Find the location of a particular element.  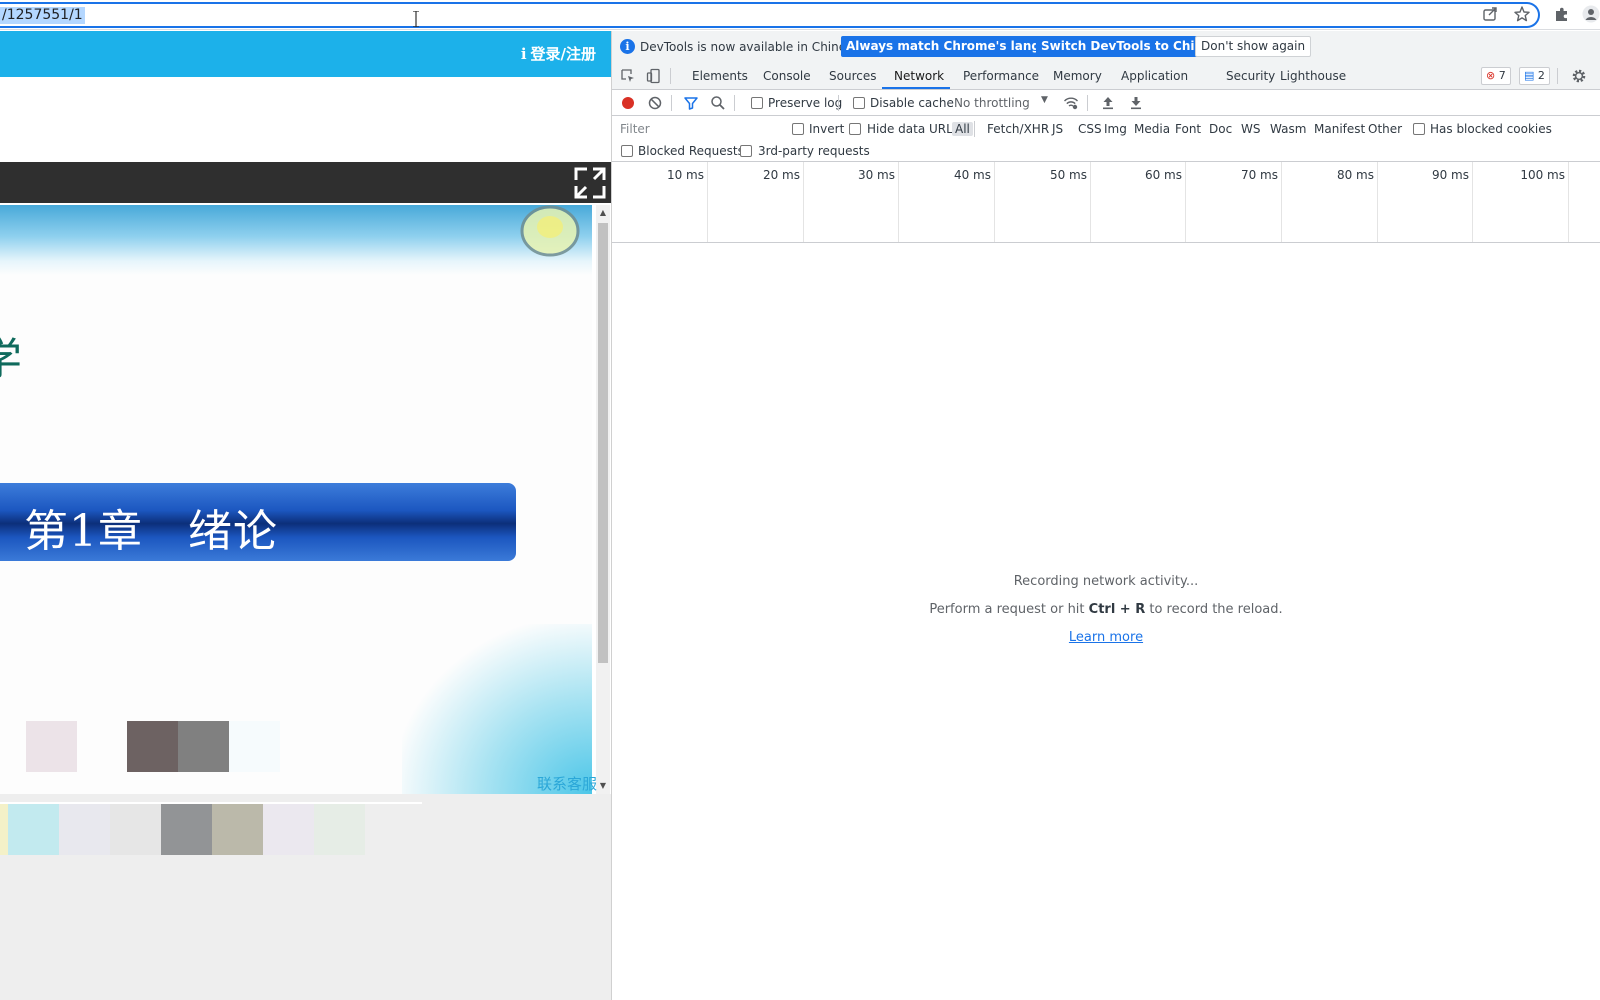

clear-icon is located at coordinates (655, 103).